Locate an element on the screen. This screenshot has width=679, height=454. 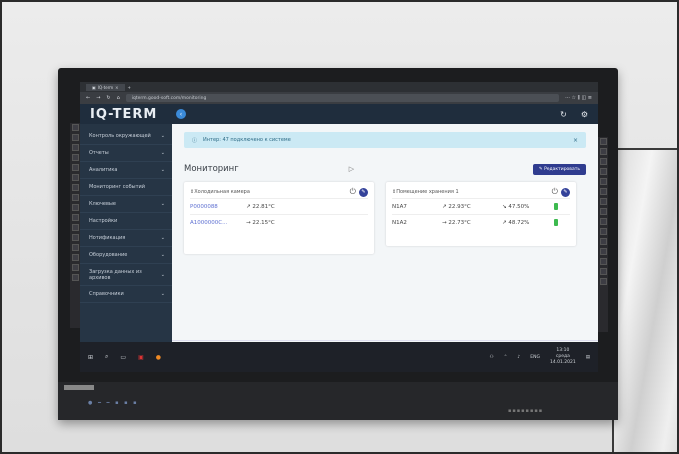
sidebar-item-environment: Контроль окружающей ⌄ is located at coordinates (126, 136).